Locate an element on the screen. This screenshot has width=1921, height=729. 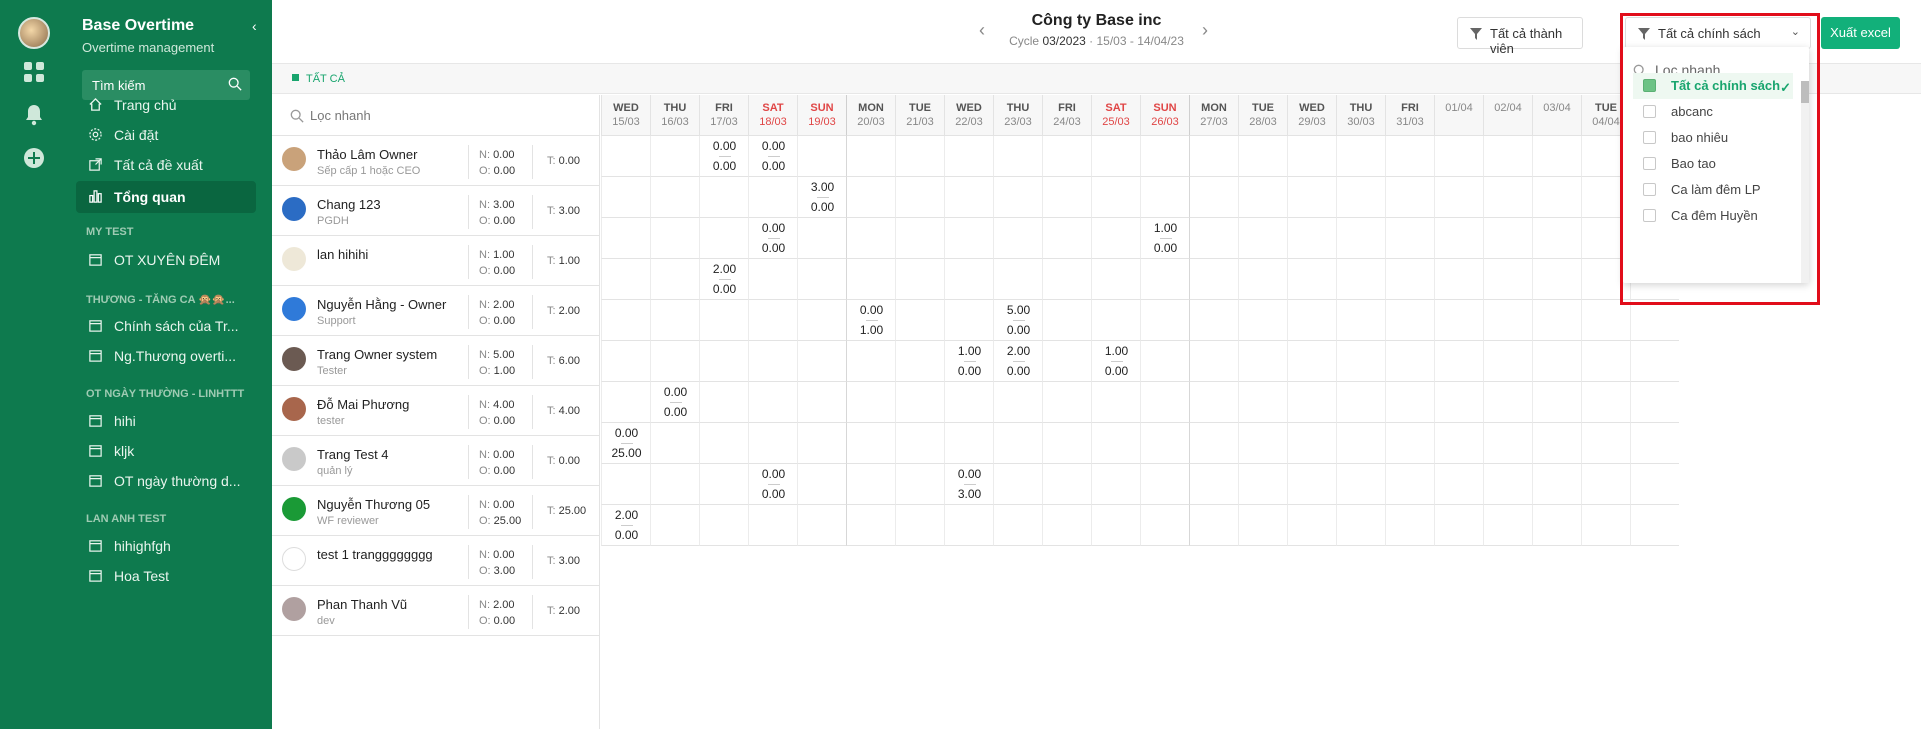
apps-grid-icon is located at coordinates (34, 72).